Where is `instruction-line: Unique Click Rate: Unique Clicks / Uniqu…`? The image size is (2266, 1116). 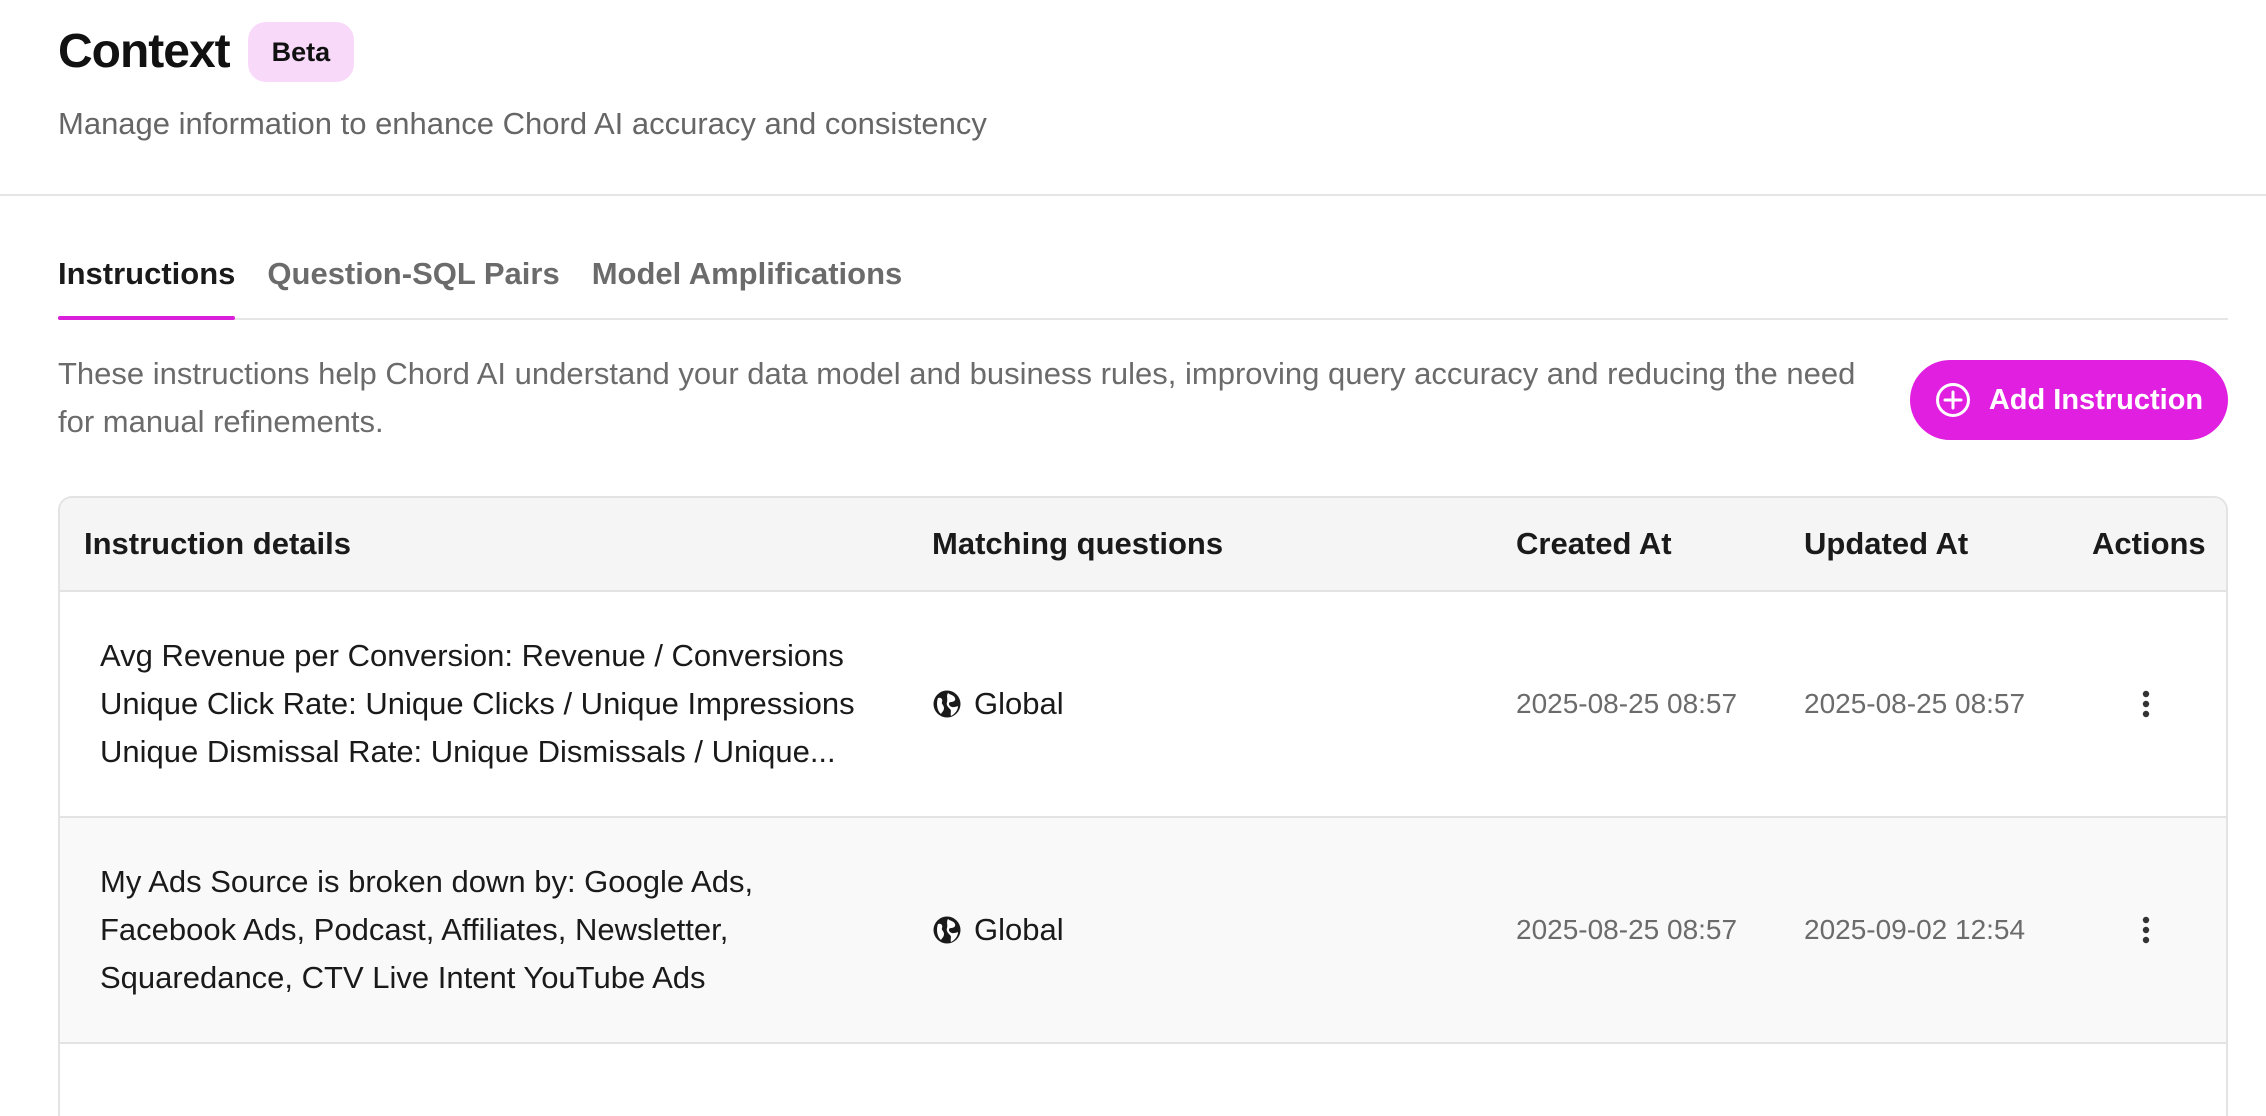 instruction-line: Unique Click Rate: Unique Clicks / Uniqu… is located at coordinates (477, 703).